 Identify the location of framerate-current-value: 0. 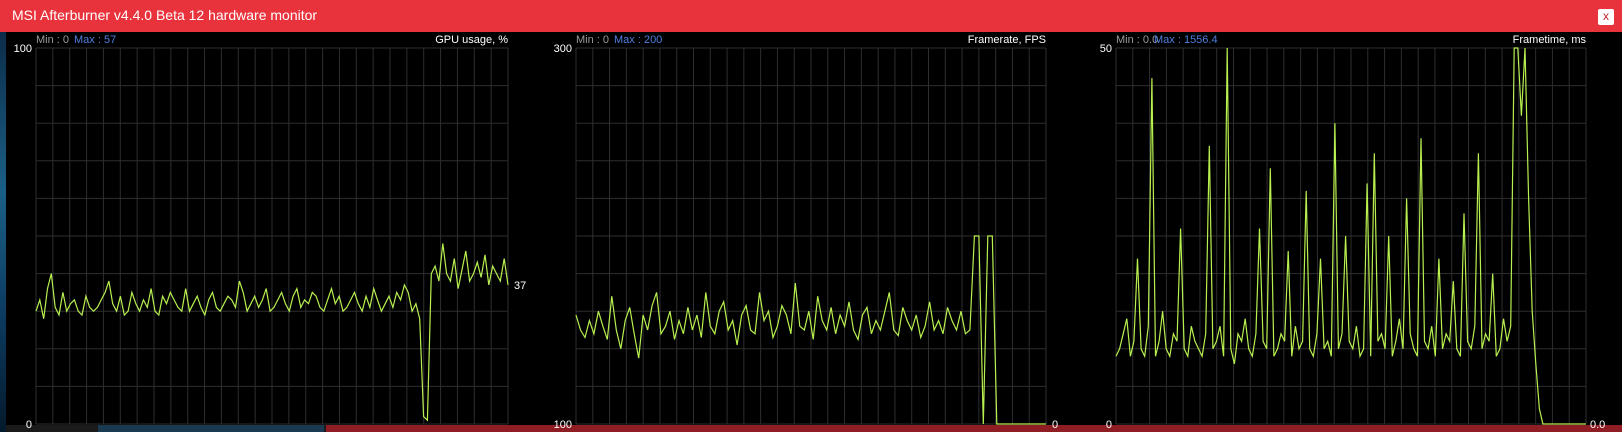
(1055, 425).